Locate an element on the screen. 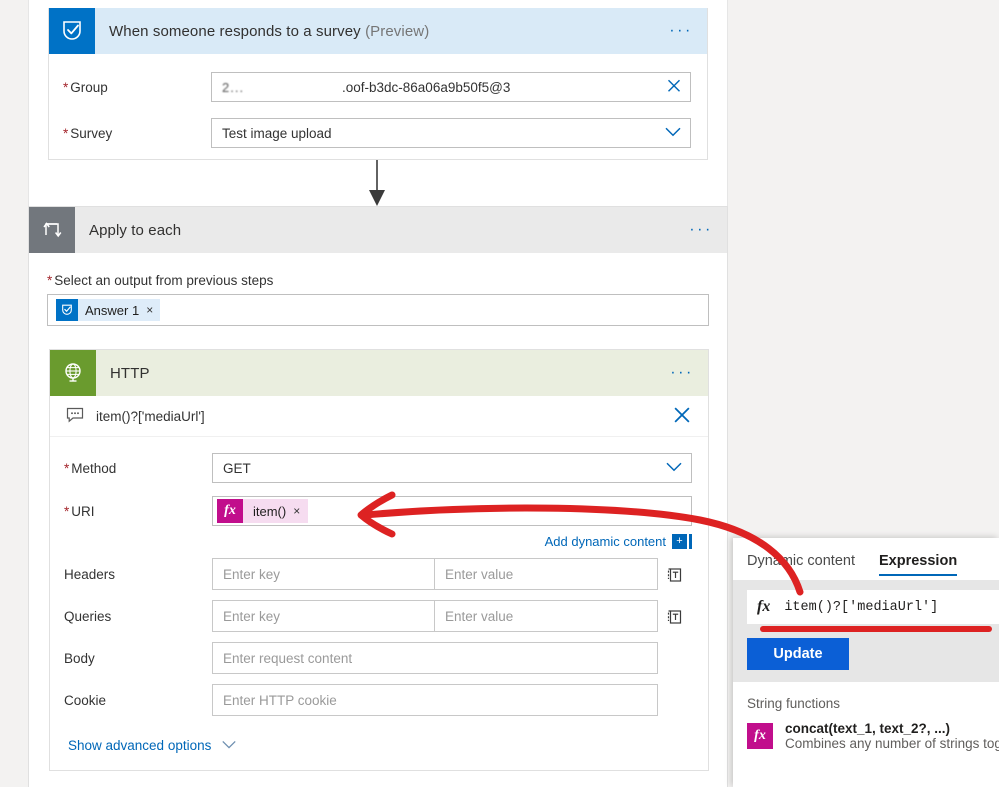  method-field-input: GET is located at coordinates (452, 468).